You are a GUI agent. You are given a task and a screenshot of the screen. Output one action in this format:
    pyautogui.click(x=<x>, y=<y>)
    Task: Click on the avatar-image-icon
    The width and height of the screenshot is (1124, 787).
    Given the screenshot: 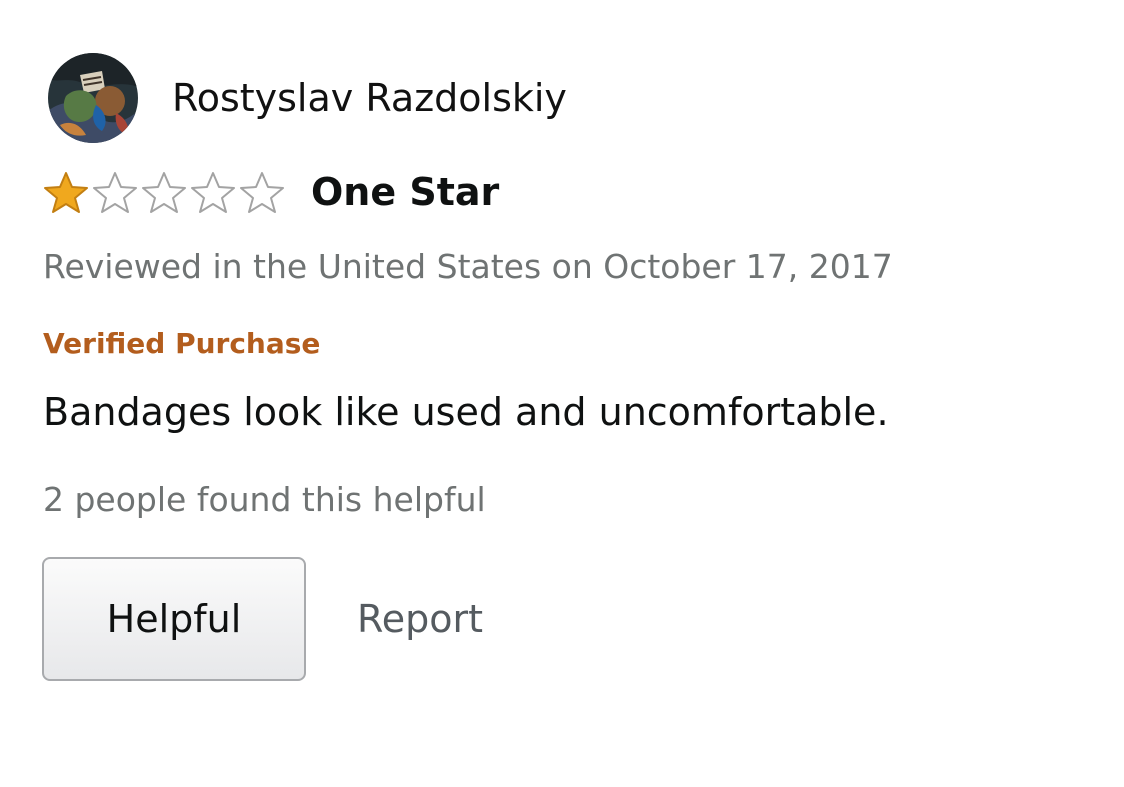 What is the action you would take?
    pyautogui.click(x=93, y=98)
    